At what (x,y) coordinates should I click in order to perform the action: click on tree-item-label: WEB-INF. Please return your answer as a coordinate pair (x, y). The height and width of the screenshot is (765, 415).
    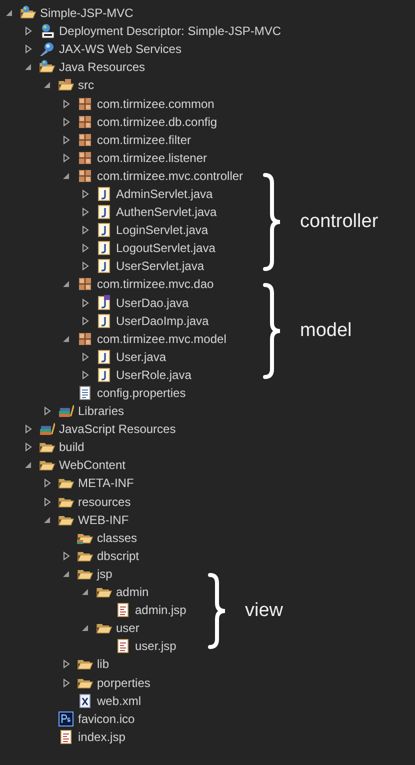
    Looking at the image, I should click on (103, 519).